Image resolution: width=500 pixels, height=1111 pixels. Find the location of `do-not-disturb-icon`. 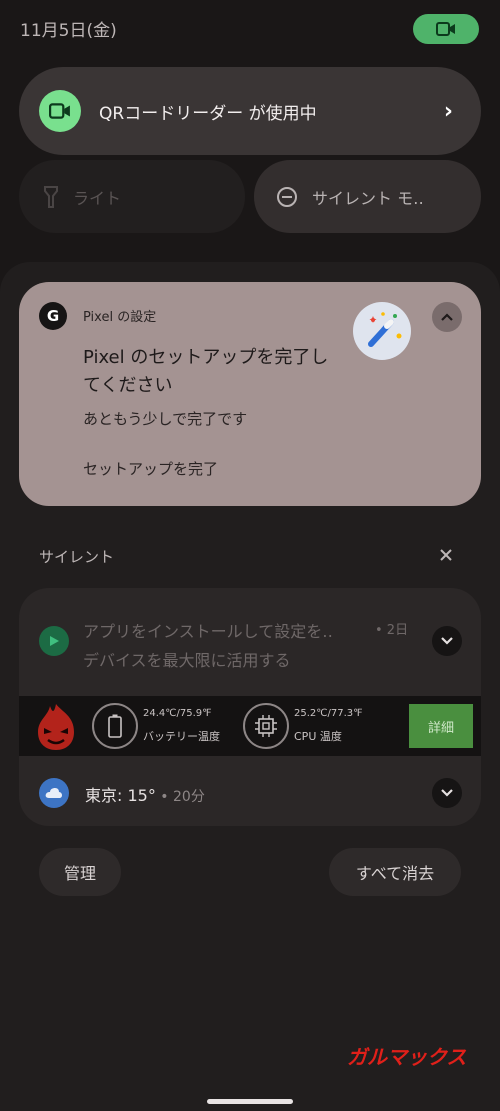

do-not-disturb-icon is located at coordinates (287, 196).